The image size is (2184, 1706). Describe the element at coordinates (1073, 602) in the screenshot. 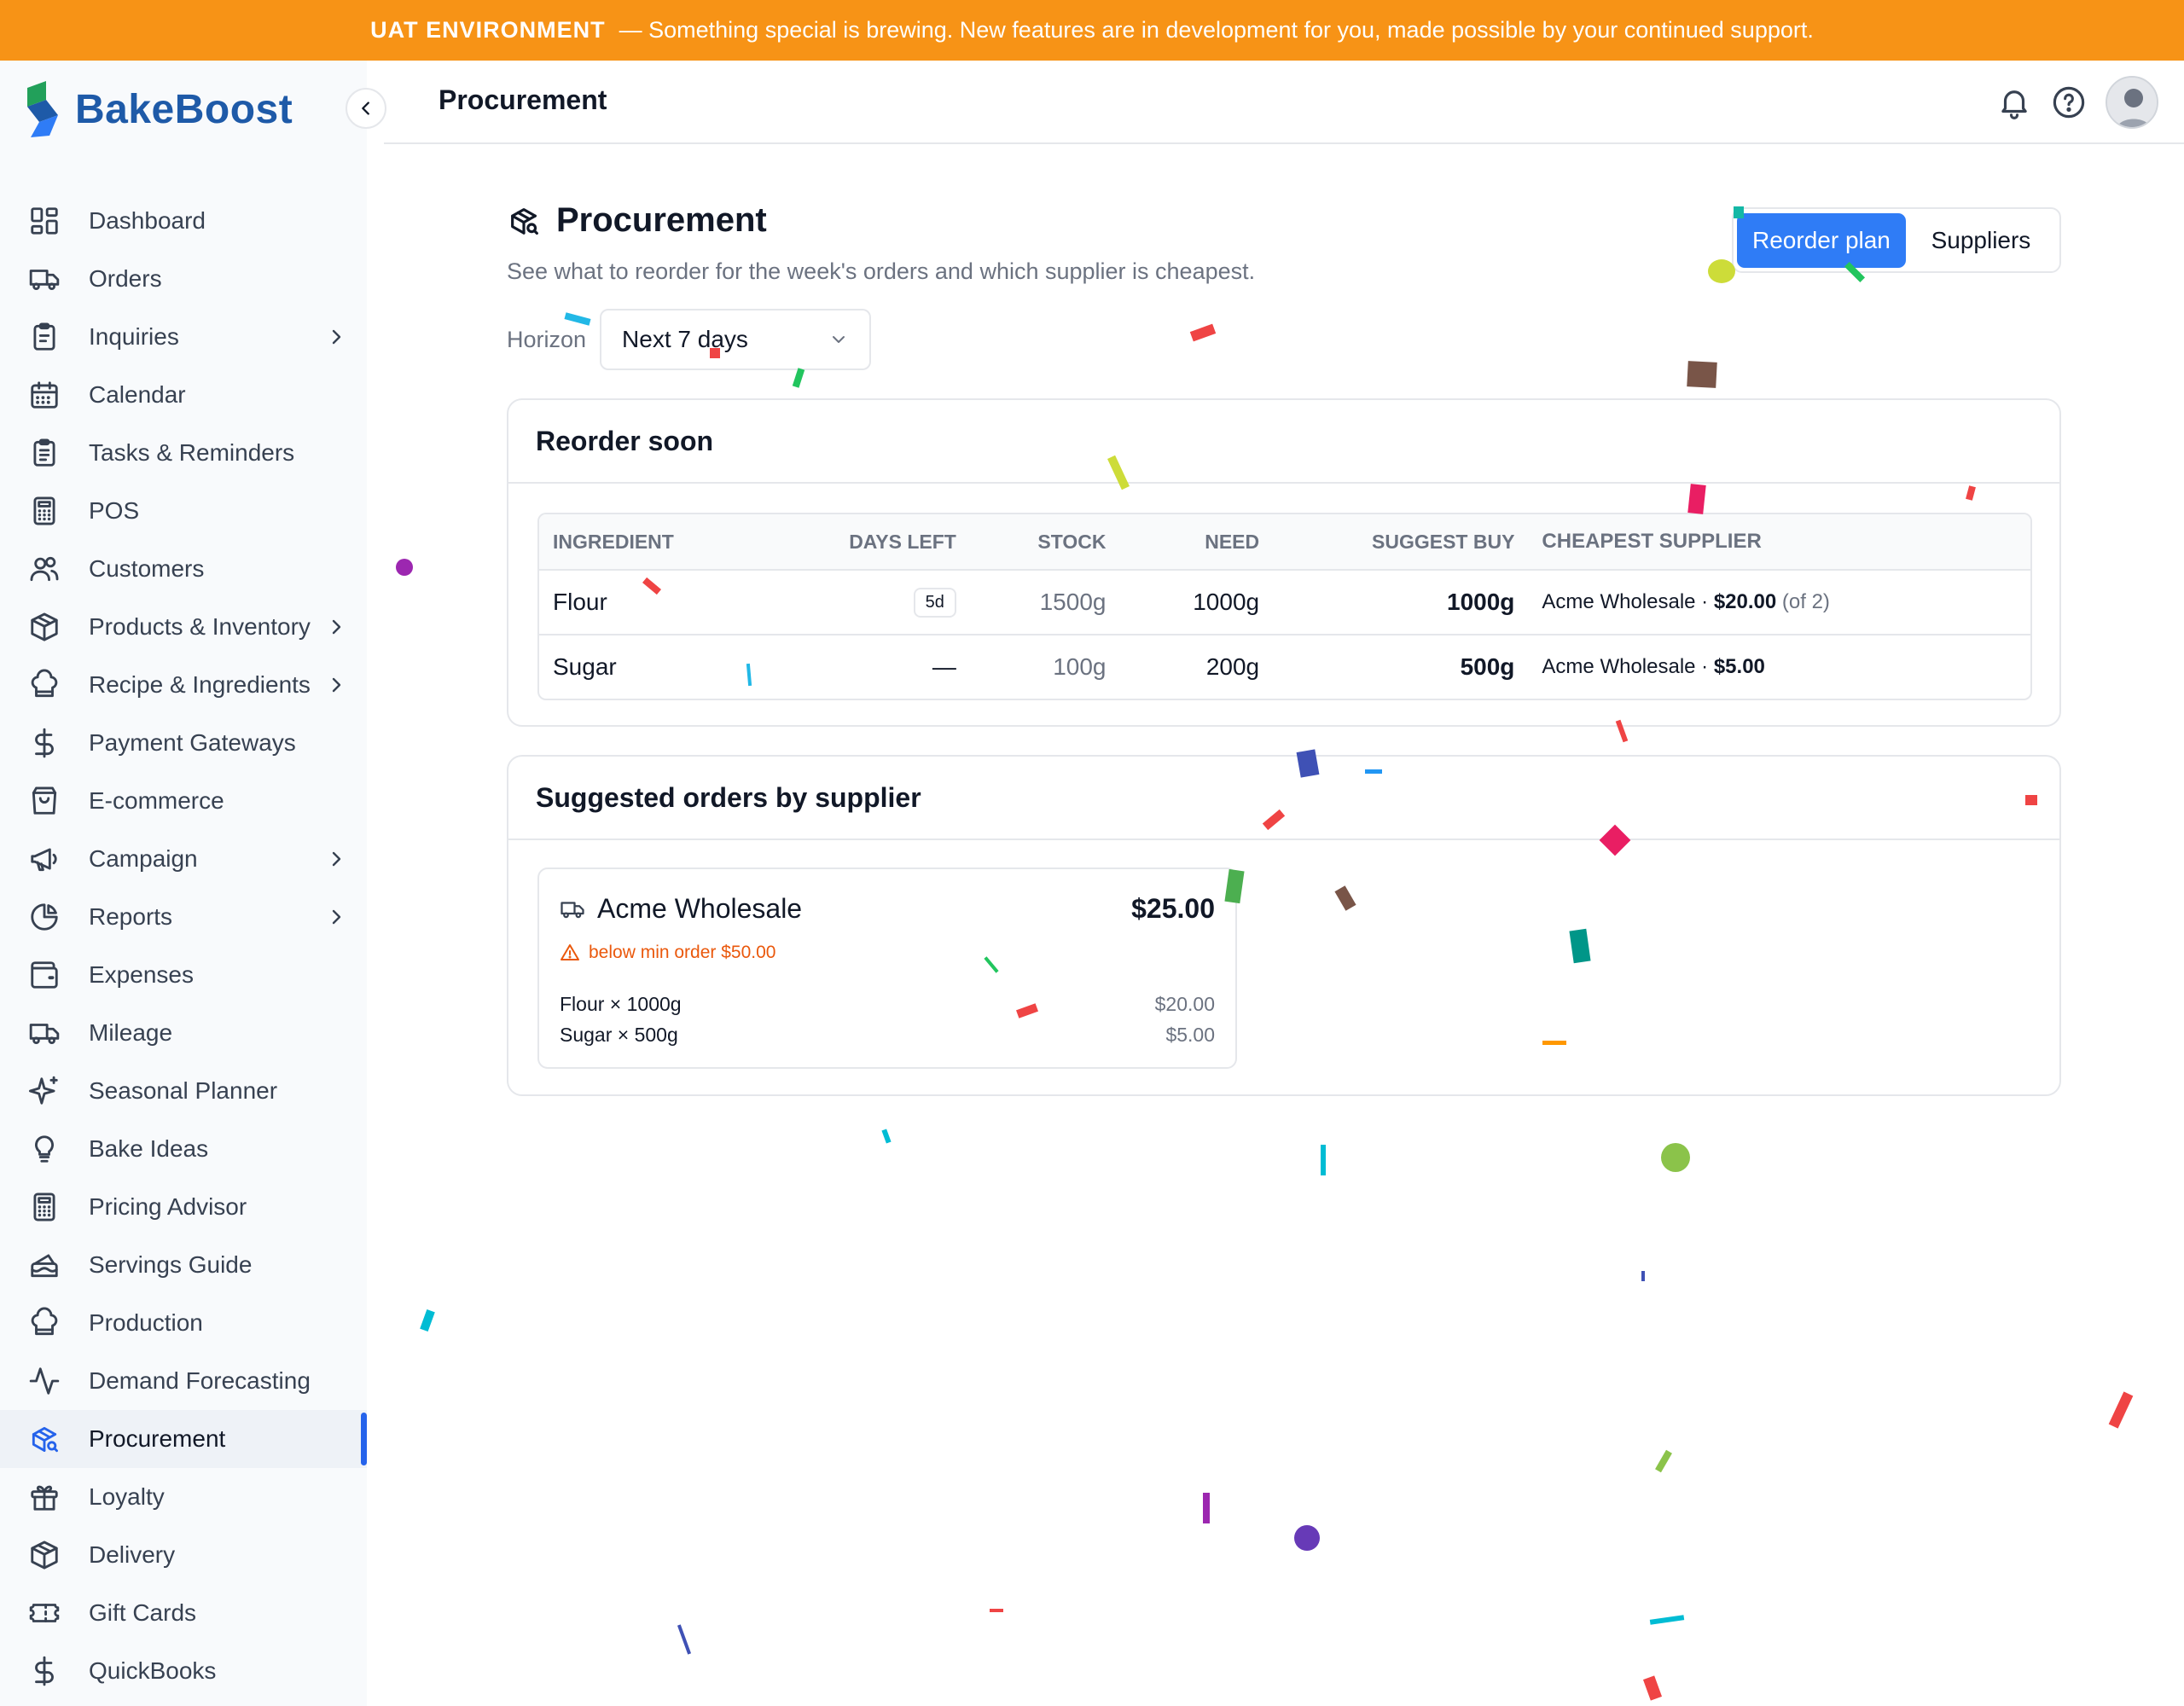

I see `cell-stock: 1500g` at that location.